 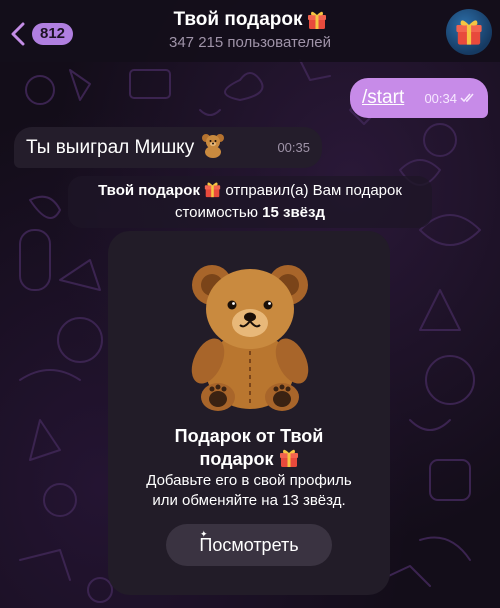 What do you see at coordinates (440, 98) in the screenshot?
I see `outgoing-time-text: 00:34` at bounding box center [440, 98].